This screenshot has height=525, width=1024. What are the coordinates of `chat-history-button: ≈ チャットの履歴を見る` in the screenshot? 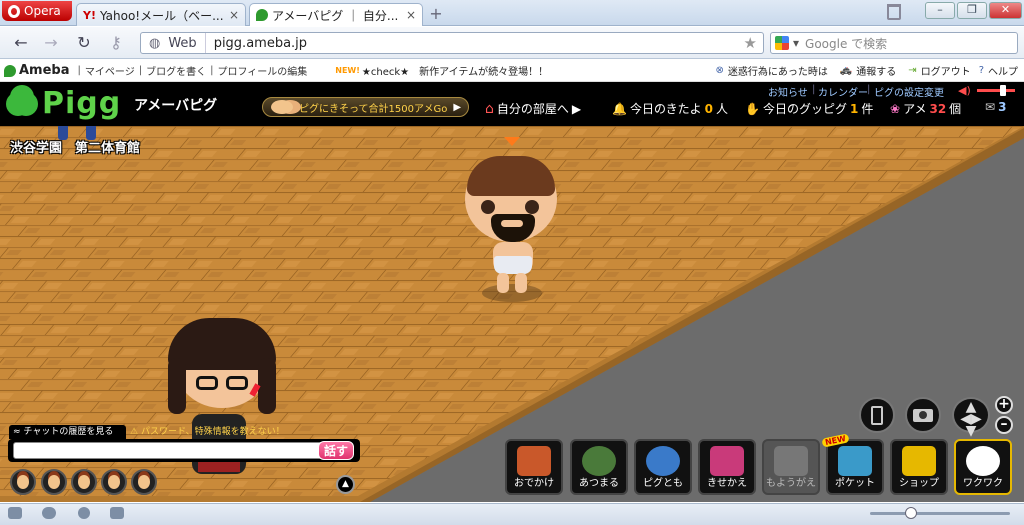 It's located at (67, 432).